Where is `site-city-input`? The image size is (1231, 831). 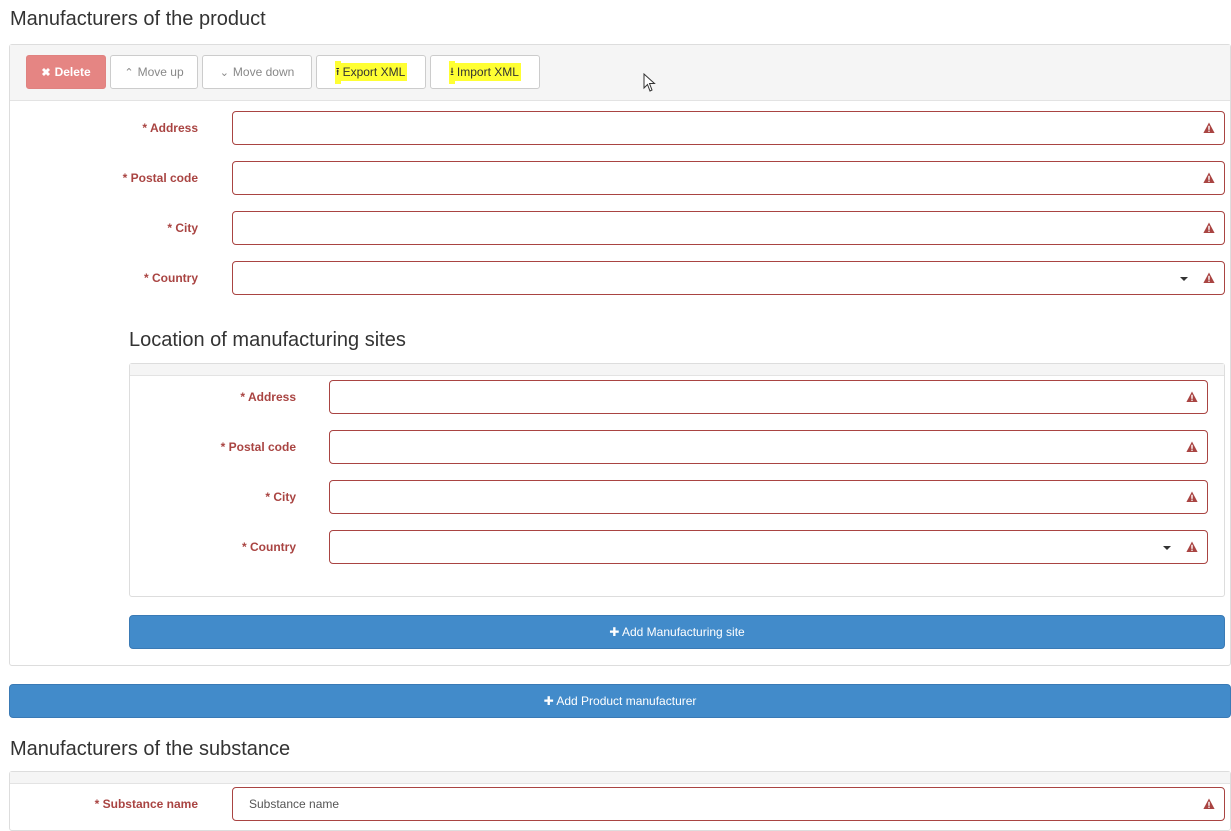 site-city-input is located at coordinates (768, 497).